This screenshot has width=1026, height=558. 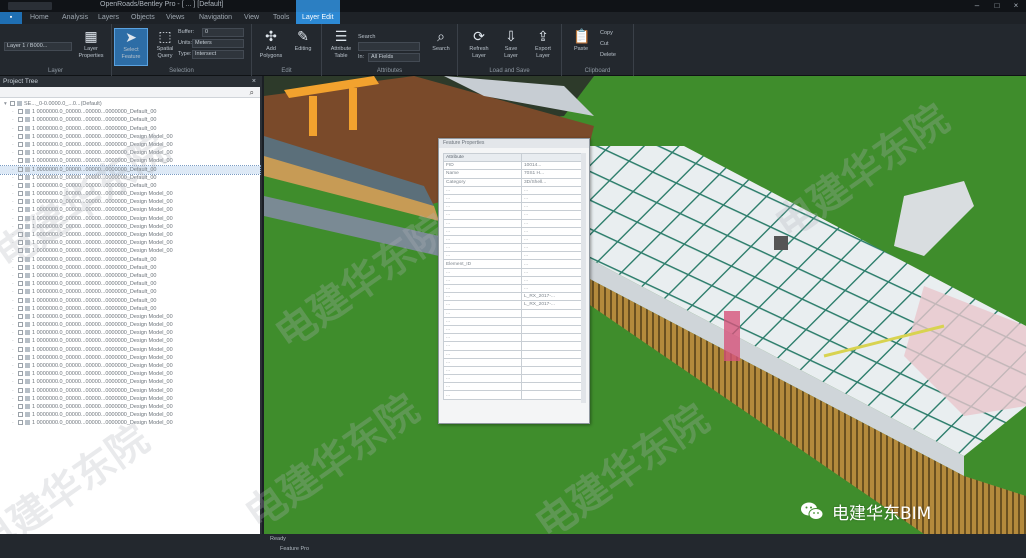 I want to click on tab-navigation: Navigation, so click(x=215, y=18).